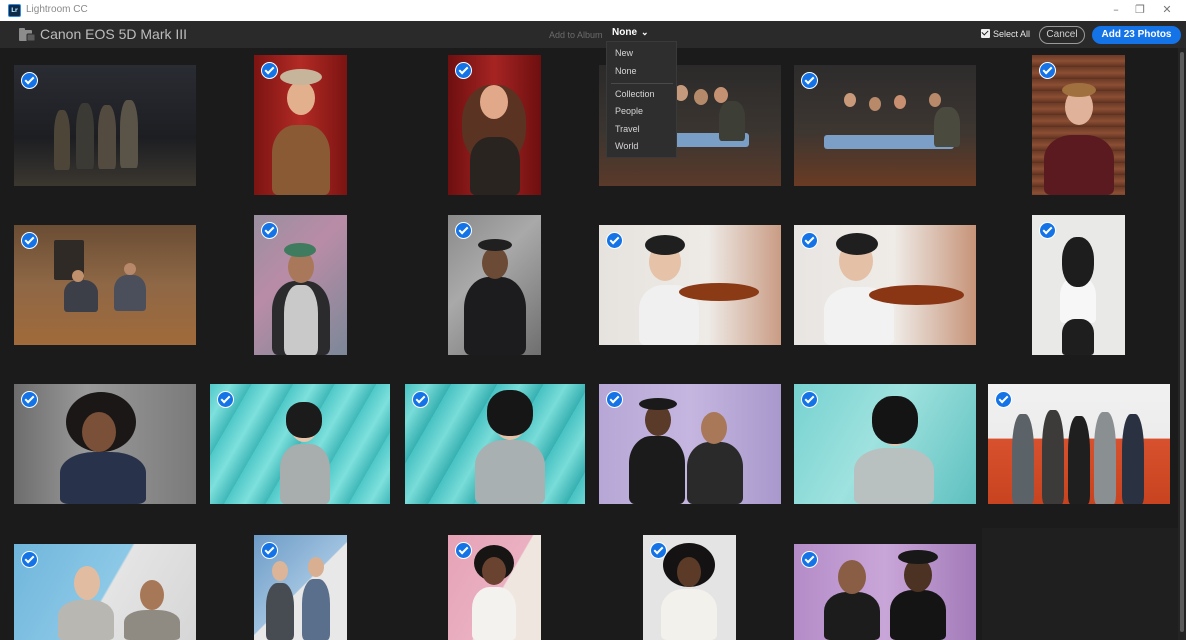 Image resolution: width=1186 pixels, height=640 pixels. Describe the element at coordinates (635, 94) in the screenshot. I see `dropdown-item-collection: Collection` at that location.